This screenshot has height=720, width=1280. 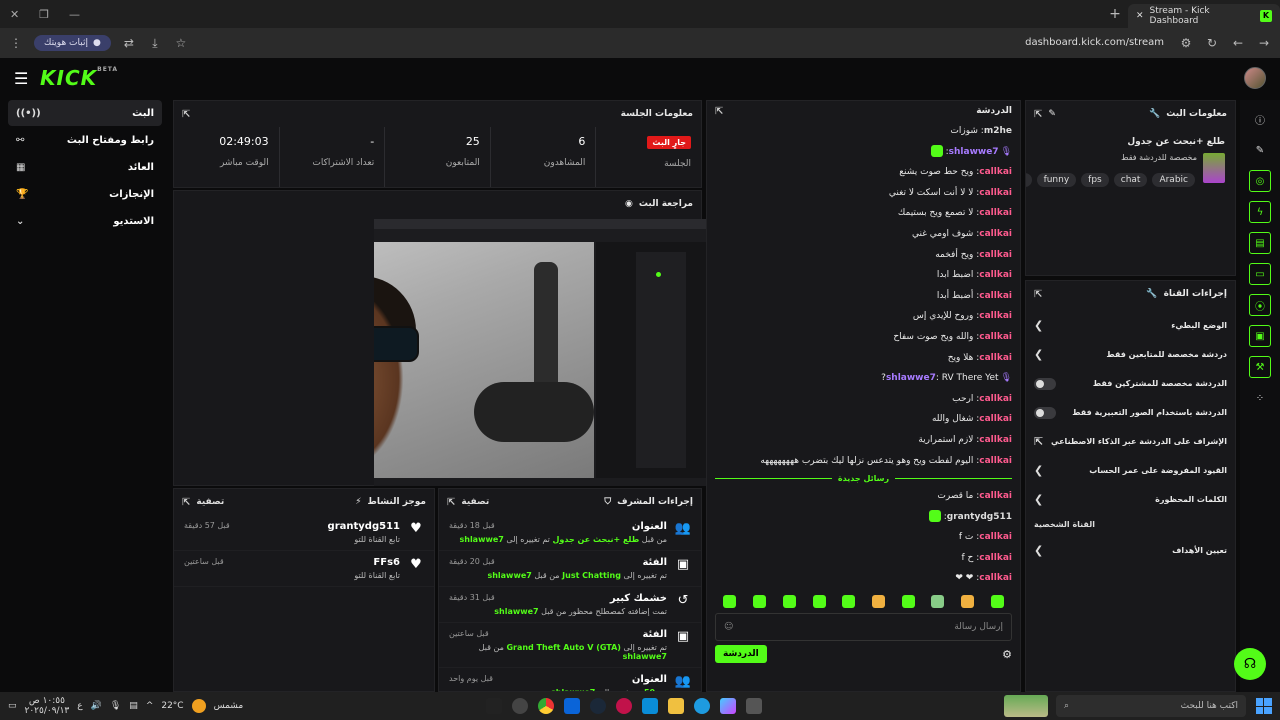 What do you see at coordinates (1255, 78) in the screenshot?
I see `user-avatar` at bounding box center [1255, 78].